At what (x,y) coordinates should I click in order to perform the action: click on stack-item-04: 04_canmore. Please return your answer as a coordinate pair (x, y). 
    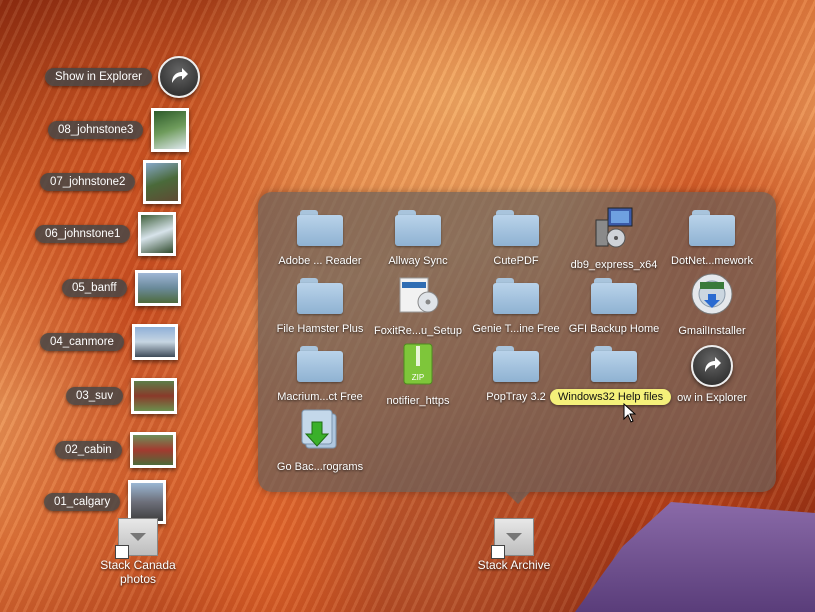
    Looking at the image, I should click on (109, 342).